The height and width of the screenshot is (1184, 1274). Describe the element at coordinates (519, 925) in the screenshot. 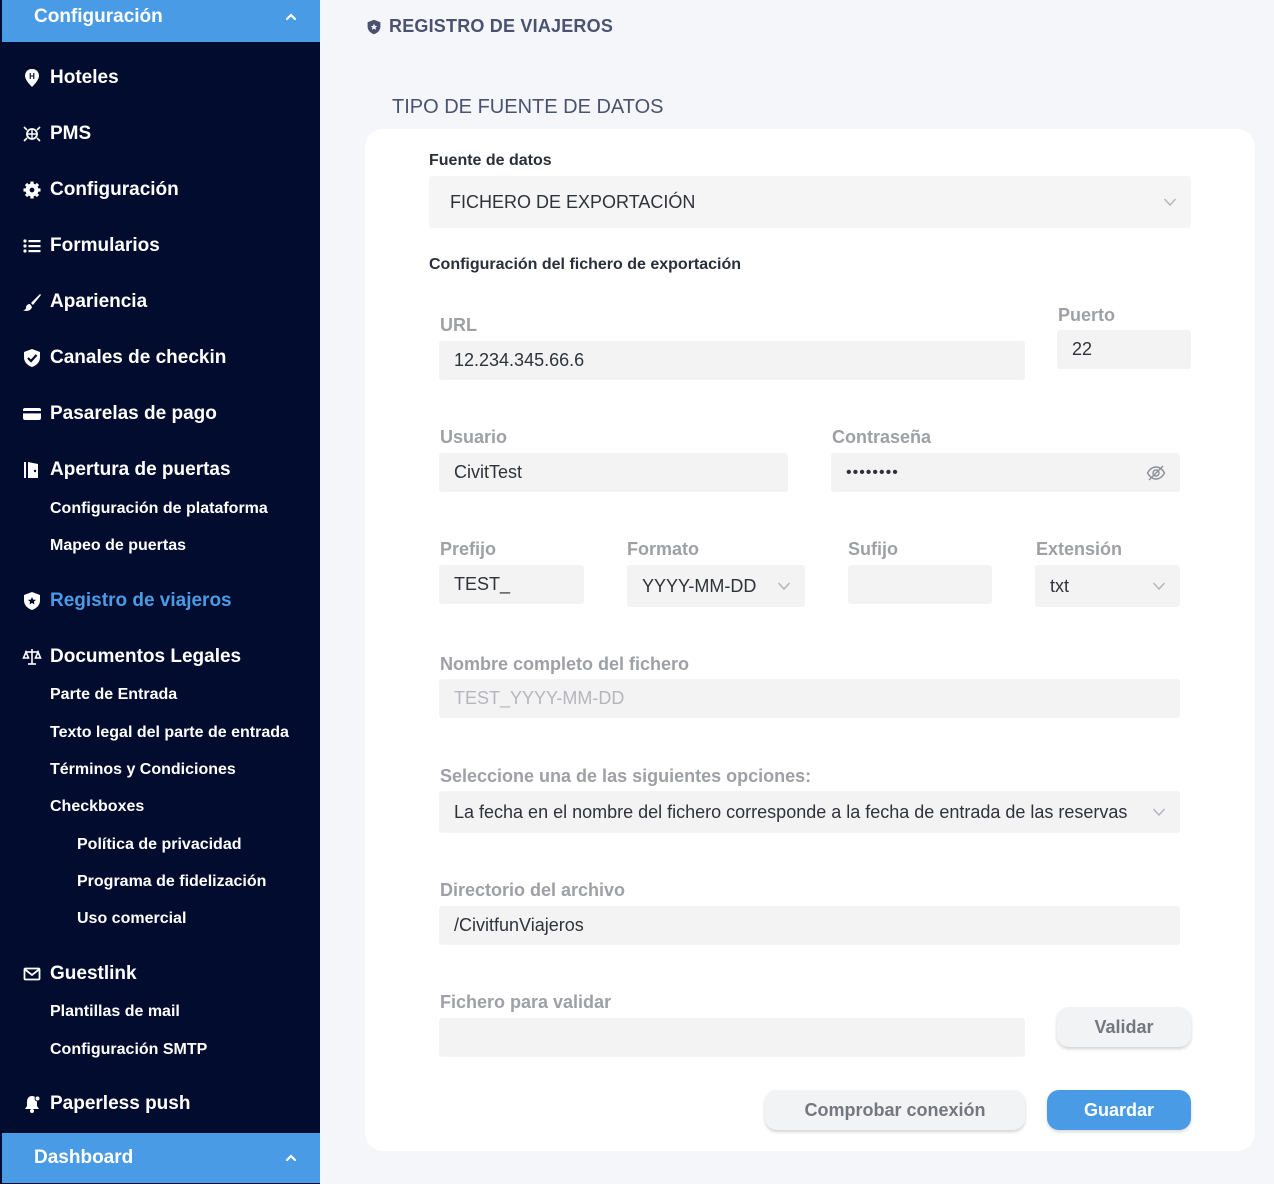

I see `directory-value: /CivitfunViajeros` at that location.